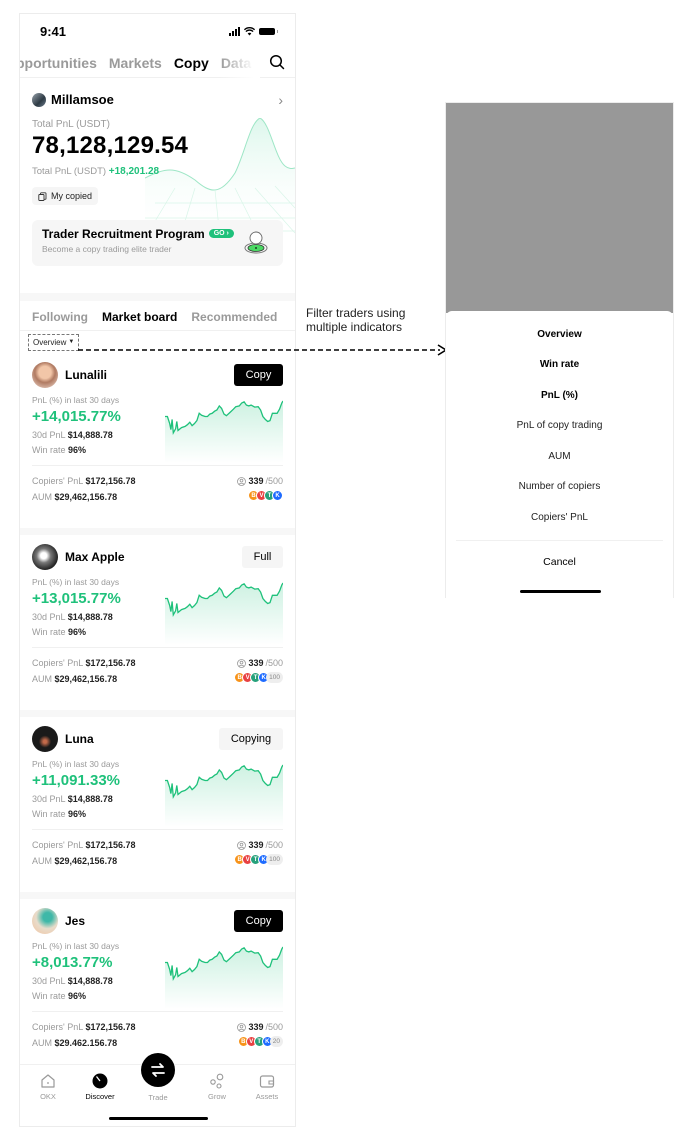  Describe the element at coordinates (559, 426) in the screenshot. I see `filter-option: PnL of copy trading` at that location.